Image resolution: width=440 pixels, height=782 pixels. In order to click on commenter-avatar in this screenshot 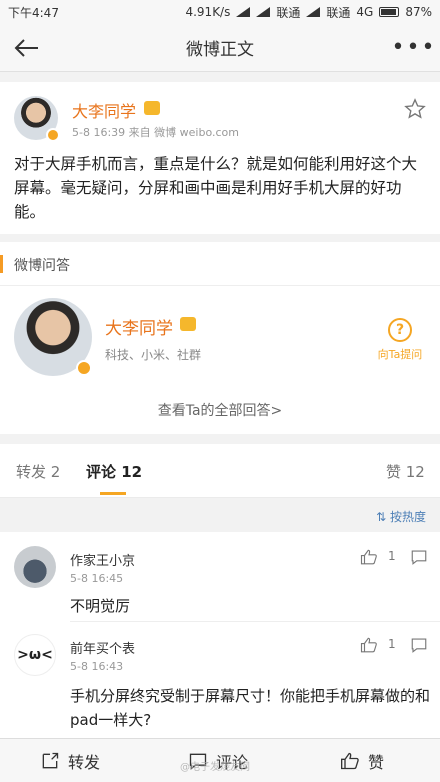, I will do `click(35, 567)`.